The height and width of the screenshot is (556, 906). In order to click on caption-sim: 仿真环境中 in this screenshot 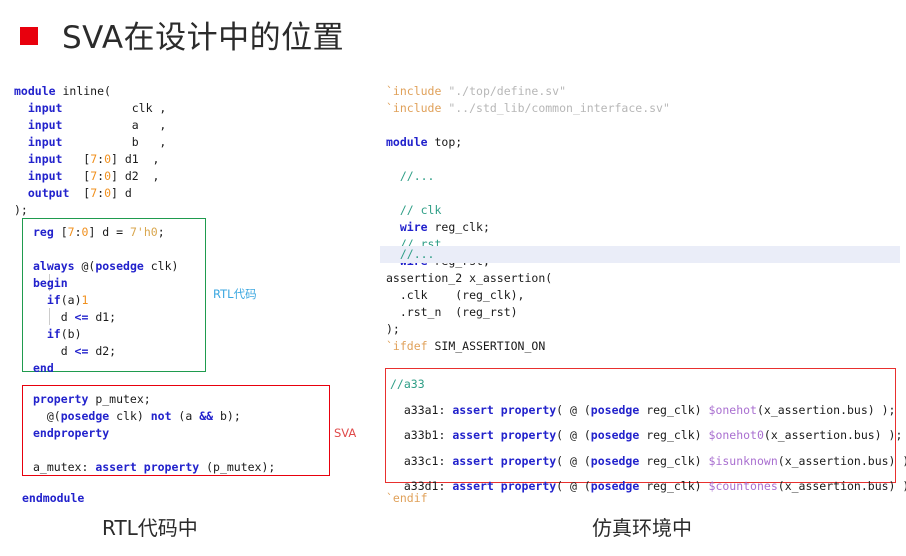, I will do `click(642, 528)`.